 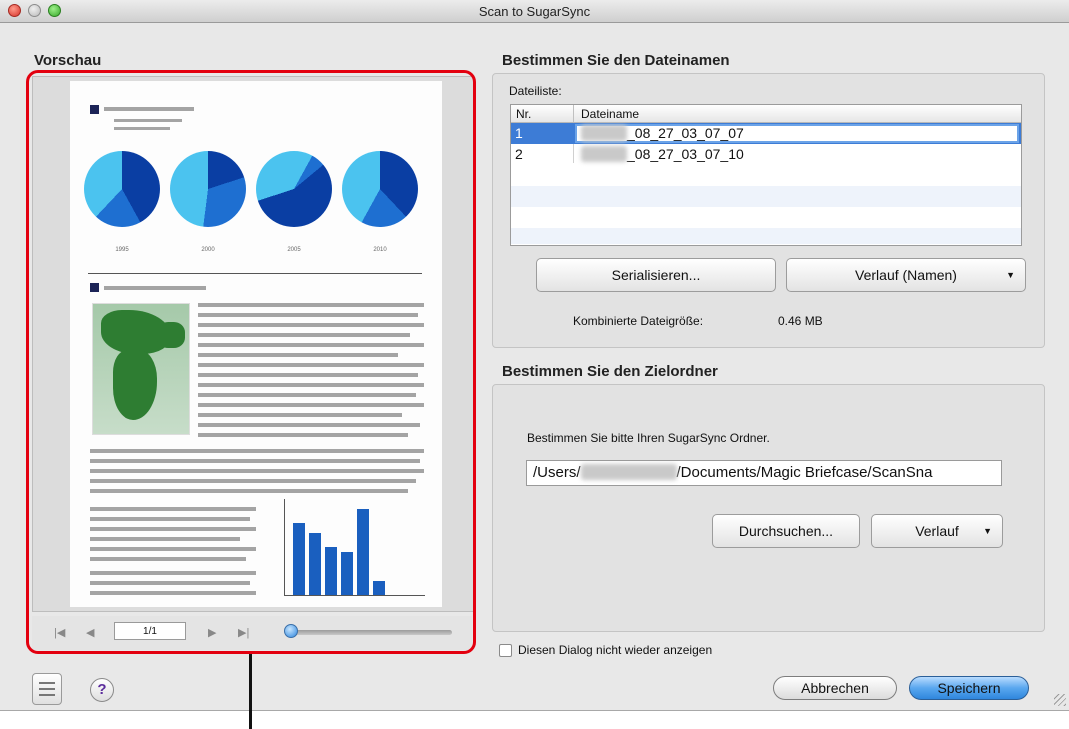 I want to click on column-header-filename: Dateiname, so click(x=610, y=114).